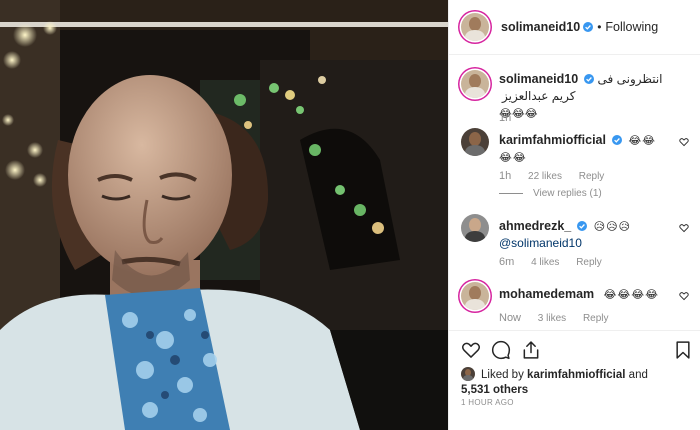 This screenshot has width=700, height=430. What do you see at coordinates (531, 350) in the screenshot?
I see `share-icon` at bounding box center [531, 350].